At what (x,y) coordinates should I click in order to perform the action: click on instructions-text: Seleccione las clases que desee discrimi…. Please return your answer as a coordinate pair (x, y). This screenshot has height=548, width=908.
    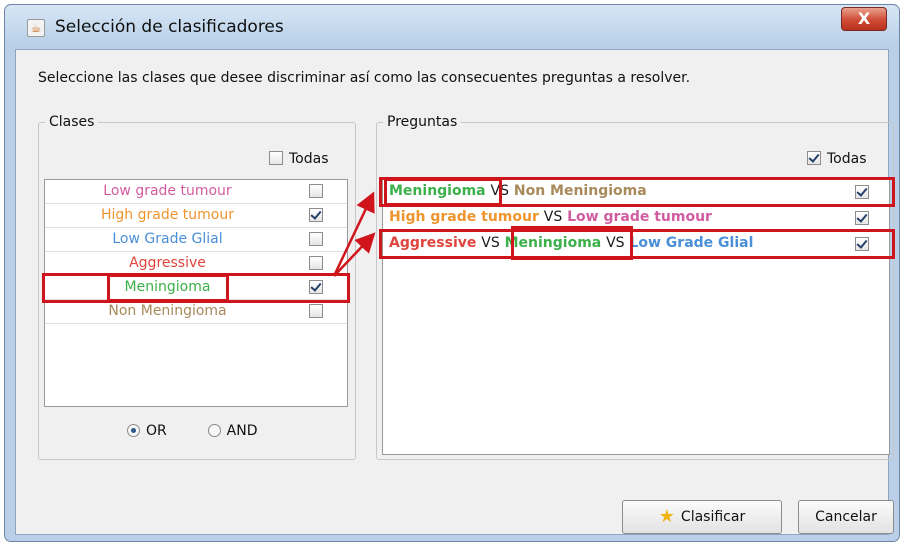
    Looking at the image, I should click on (364, 78).